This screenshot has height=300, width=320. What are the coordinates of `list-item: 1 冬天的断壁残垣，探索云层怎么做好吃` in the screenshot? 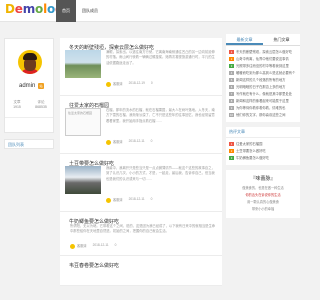 It's located at (263, 52).